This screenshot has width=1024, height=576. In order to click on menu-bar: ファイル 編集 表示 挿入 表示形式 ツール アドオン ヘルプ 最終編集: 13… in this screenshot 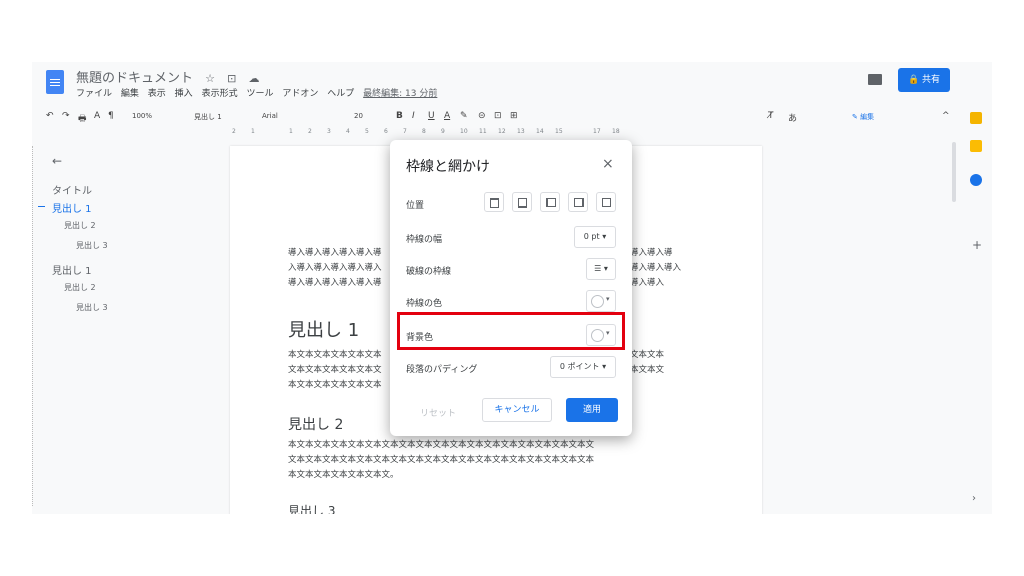, I will do `click(259, 92)`.